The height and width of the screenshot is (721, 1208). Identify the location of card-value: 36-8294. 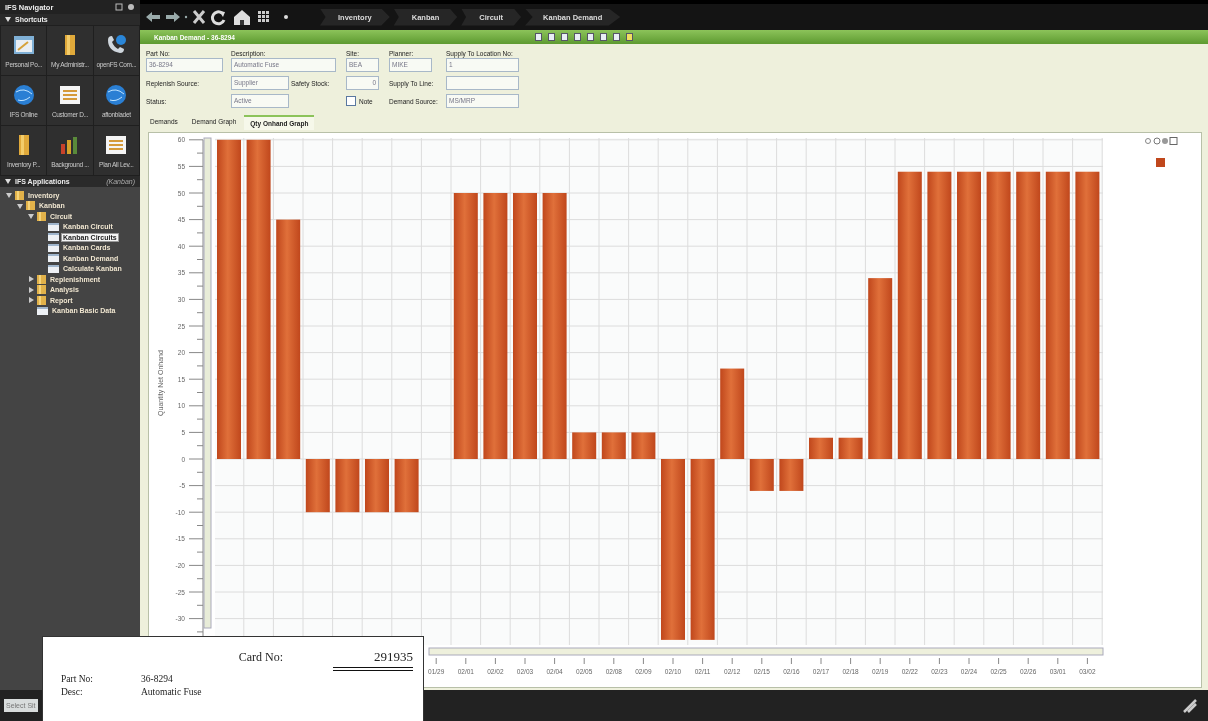
(157, 679).